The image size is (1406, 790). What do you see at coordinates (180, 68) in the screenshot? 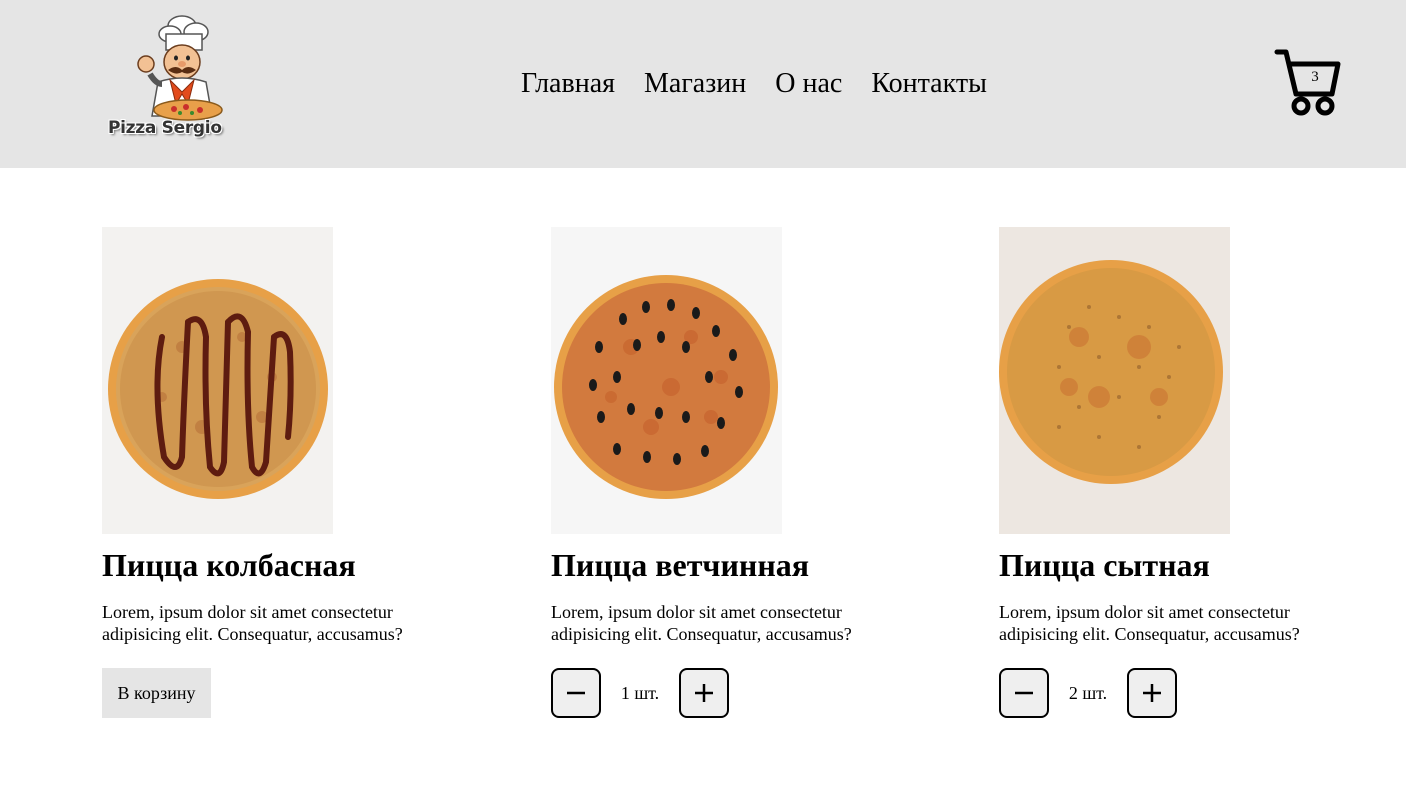
I see `chef-logo-icon` at bounding box center [180, 68].